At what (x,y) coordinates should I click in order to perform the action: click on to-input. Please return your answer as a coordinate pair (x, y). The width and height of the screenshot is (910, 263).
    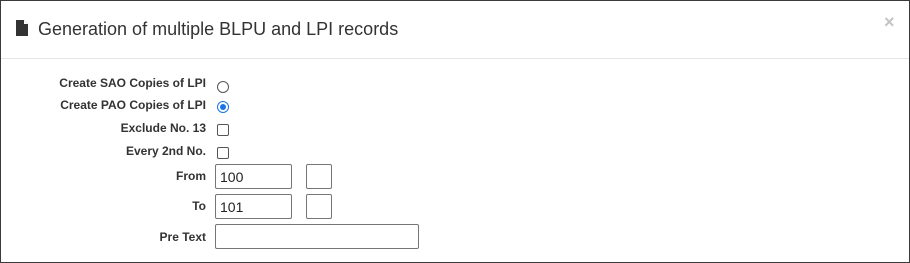
    Looking at the image, I should click on (253, 206).